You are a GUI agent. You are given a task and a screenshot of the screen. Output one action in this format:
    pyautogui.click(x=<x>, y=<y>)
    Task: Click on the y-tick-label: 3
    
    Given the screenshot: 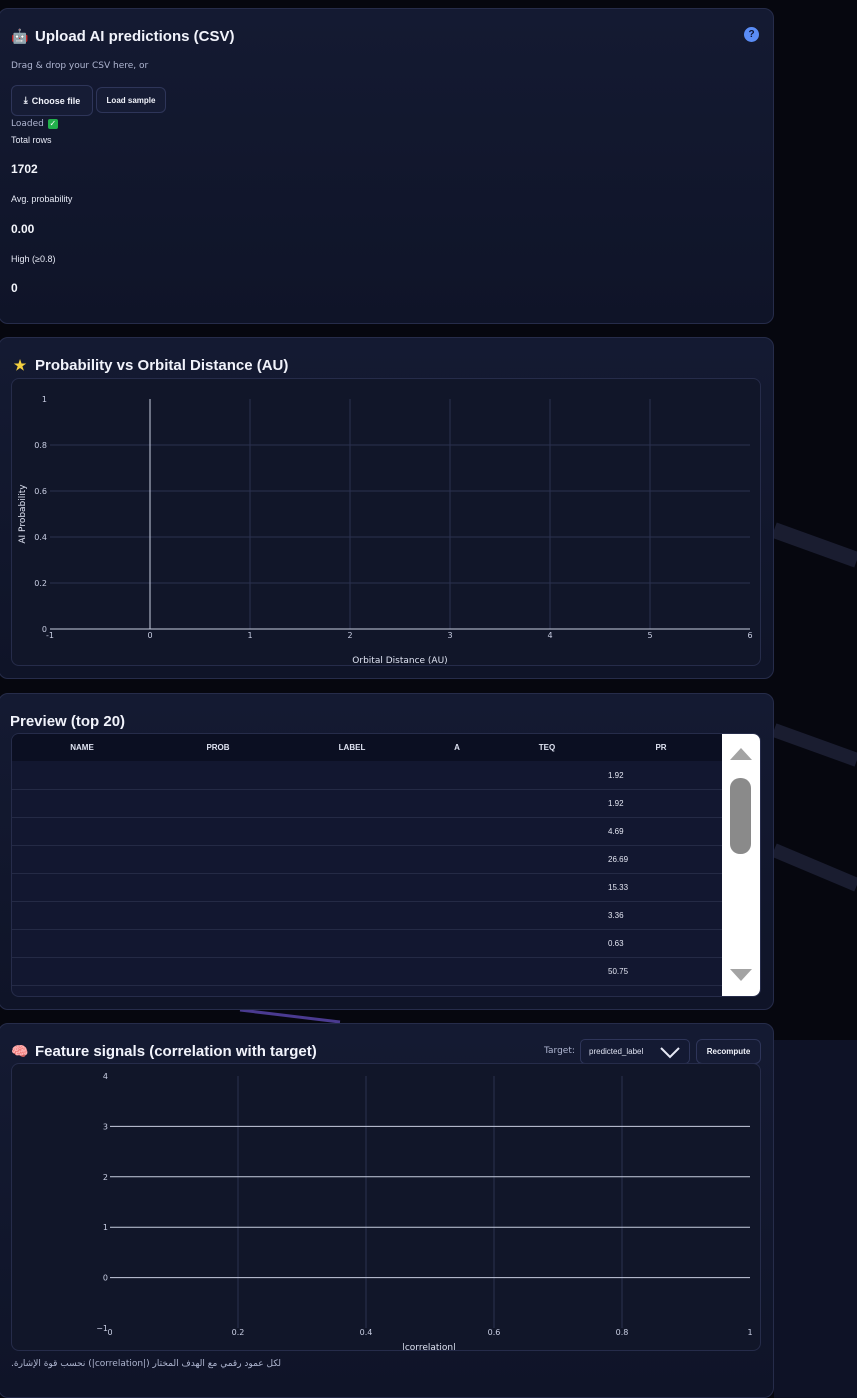 What is the action you would take?
    pyautogui.click(x=105, y=1126)
    